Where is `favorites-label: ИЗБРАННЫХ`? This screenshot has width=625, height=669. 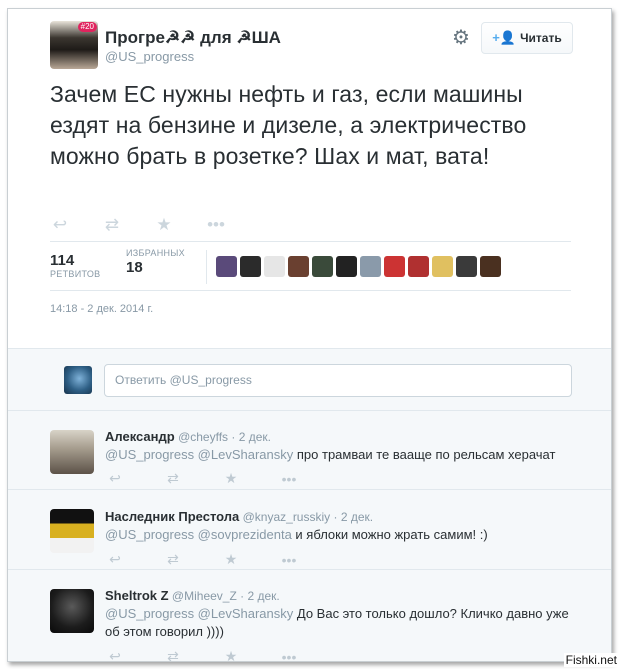 favorites-label: ИЗБРАННЫХ is located at coordinates (155, 253).